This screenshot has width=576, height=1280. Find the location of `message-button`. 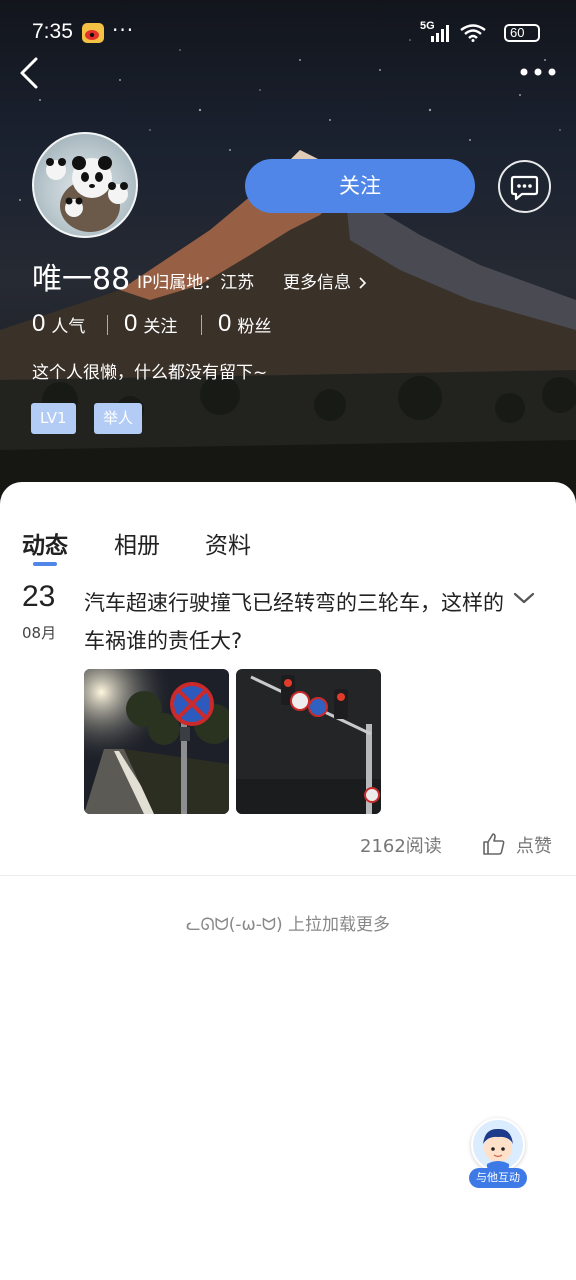

message-button is located at coordinates (524, 186).